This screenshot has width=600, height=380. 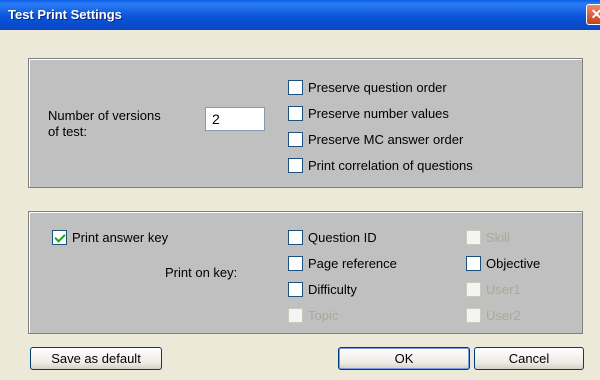 What do you see at coordinates (300, 15) in the screenshot?
I see `title-bar: Test Print Settings ✕` at bounding box center [300, 15].